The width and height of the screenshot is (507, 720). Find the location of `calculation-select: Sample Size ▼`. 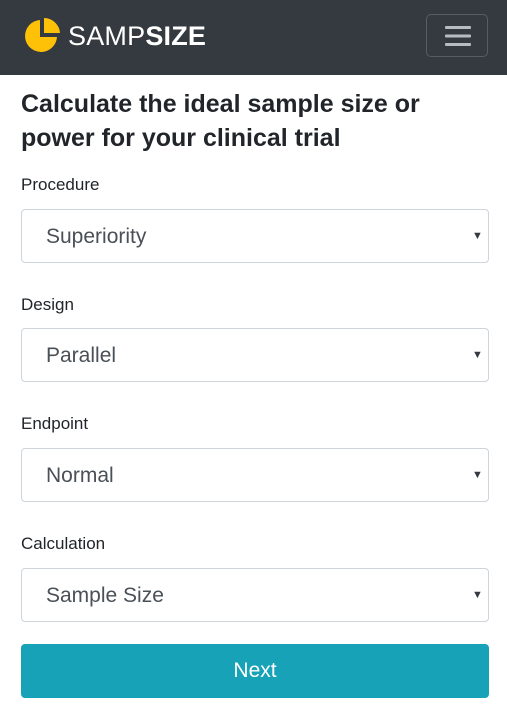

calculation-select: Sample Size ▼ is located at coordinates (255, 595).